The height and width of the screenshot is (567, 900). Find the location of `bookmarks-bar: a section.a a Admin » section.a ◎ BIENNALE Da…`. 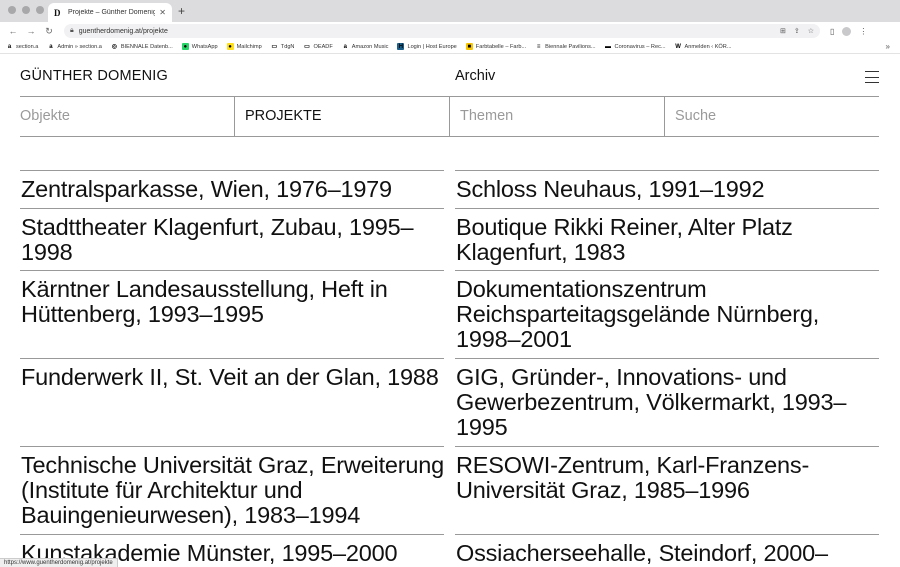

bookmarks-bar: a section.a a Admin » section.a ◎ BIENNALE Da… is located at coordinates (450, 47).